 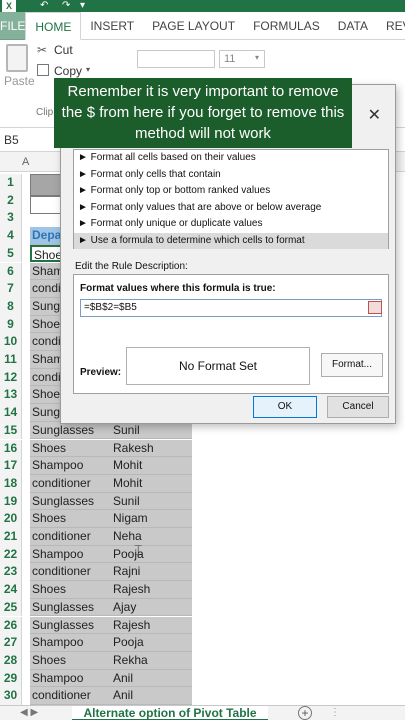 What do you see at coordinates (68, 71) in the screenshot?
I see `copy-button: Copy` at bounding box center [68, 71].